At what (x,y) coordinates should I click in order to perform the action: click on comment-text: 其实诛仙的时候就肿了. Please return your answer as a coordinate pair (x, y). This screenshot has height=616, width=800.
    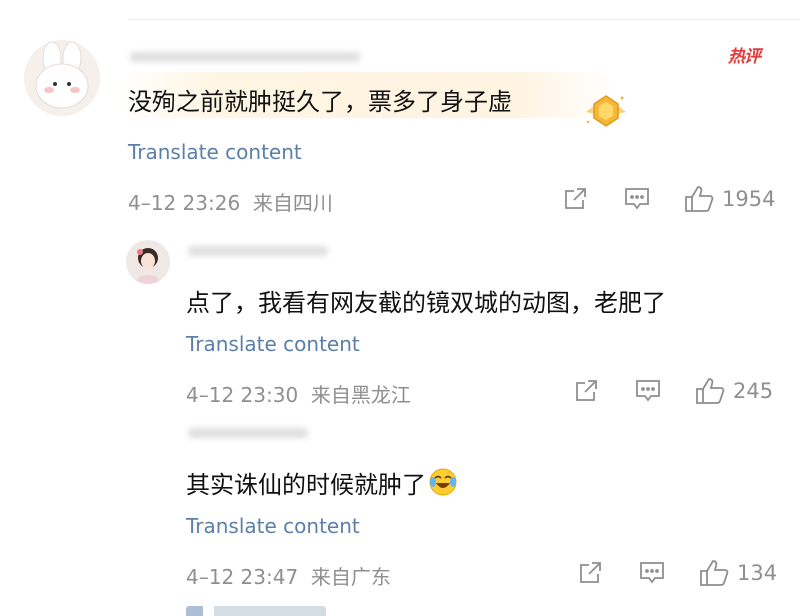
    Looking at the image, I should click on (322, 484).